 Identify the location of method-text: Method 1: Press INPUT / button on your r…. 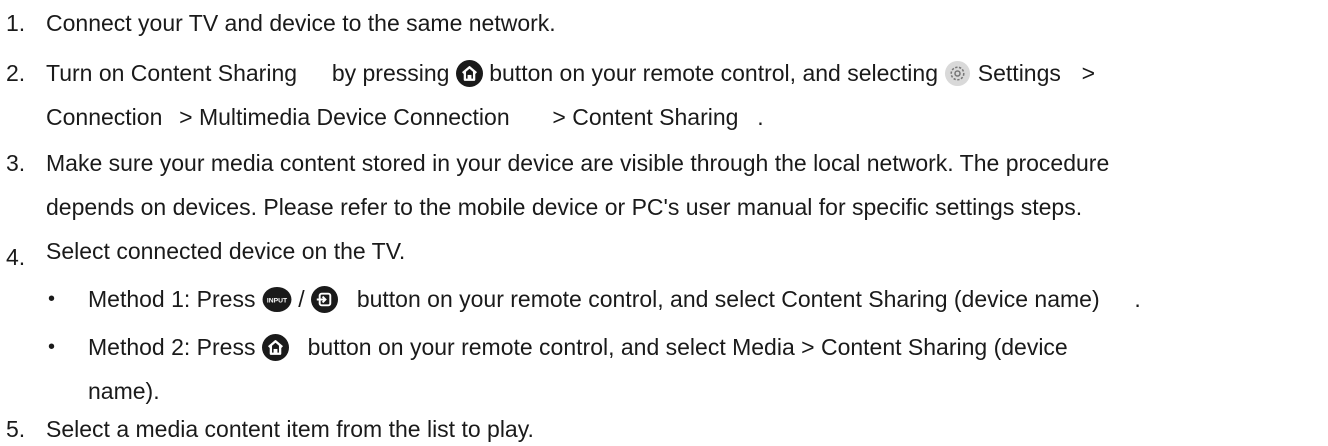
(614, 299).